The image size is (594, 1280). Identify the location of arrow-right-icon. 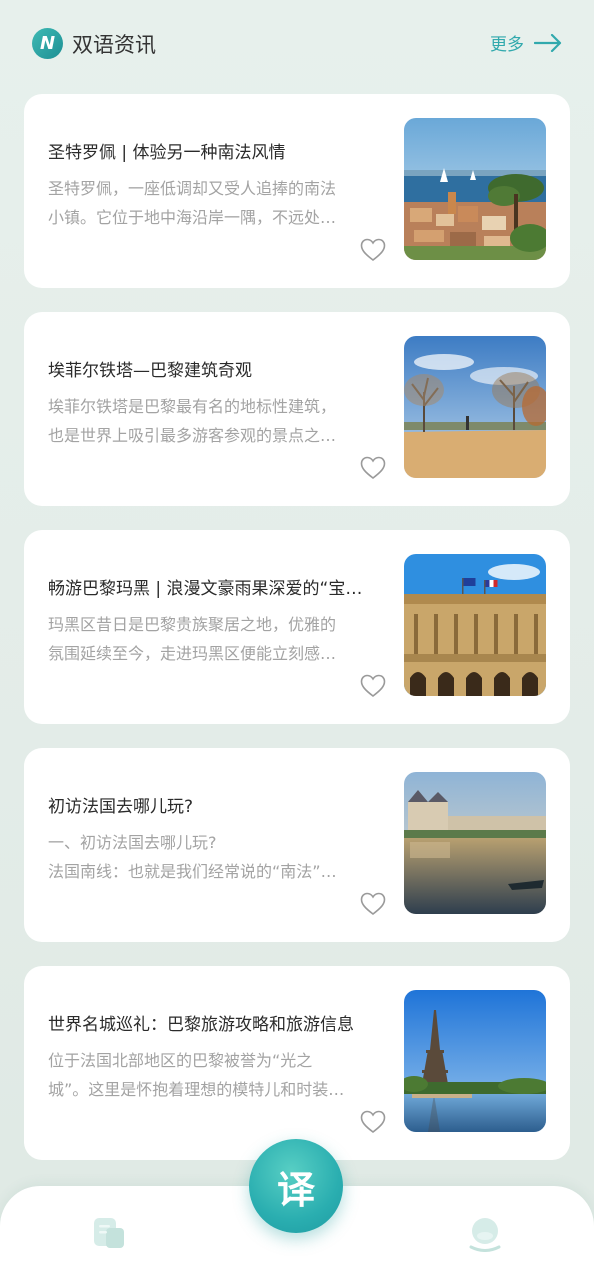
(548, 42).